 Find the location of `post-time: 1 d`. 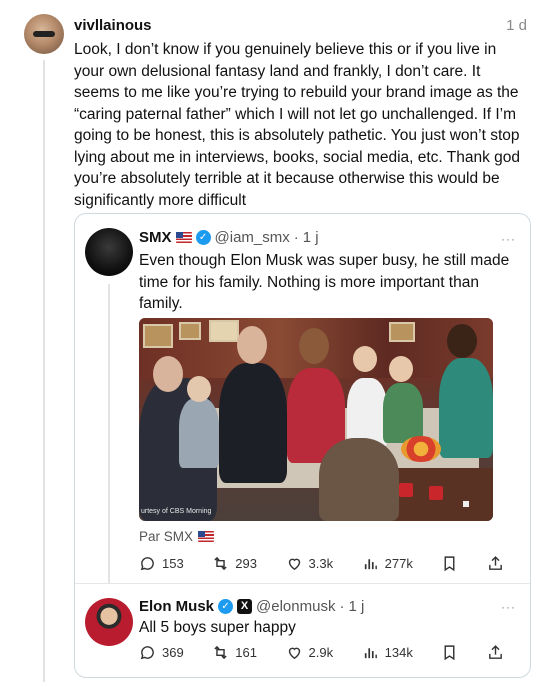

post-time: 1 d is located at coordinates (516, 25).